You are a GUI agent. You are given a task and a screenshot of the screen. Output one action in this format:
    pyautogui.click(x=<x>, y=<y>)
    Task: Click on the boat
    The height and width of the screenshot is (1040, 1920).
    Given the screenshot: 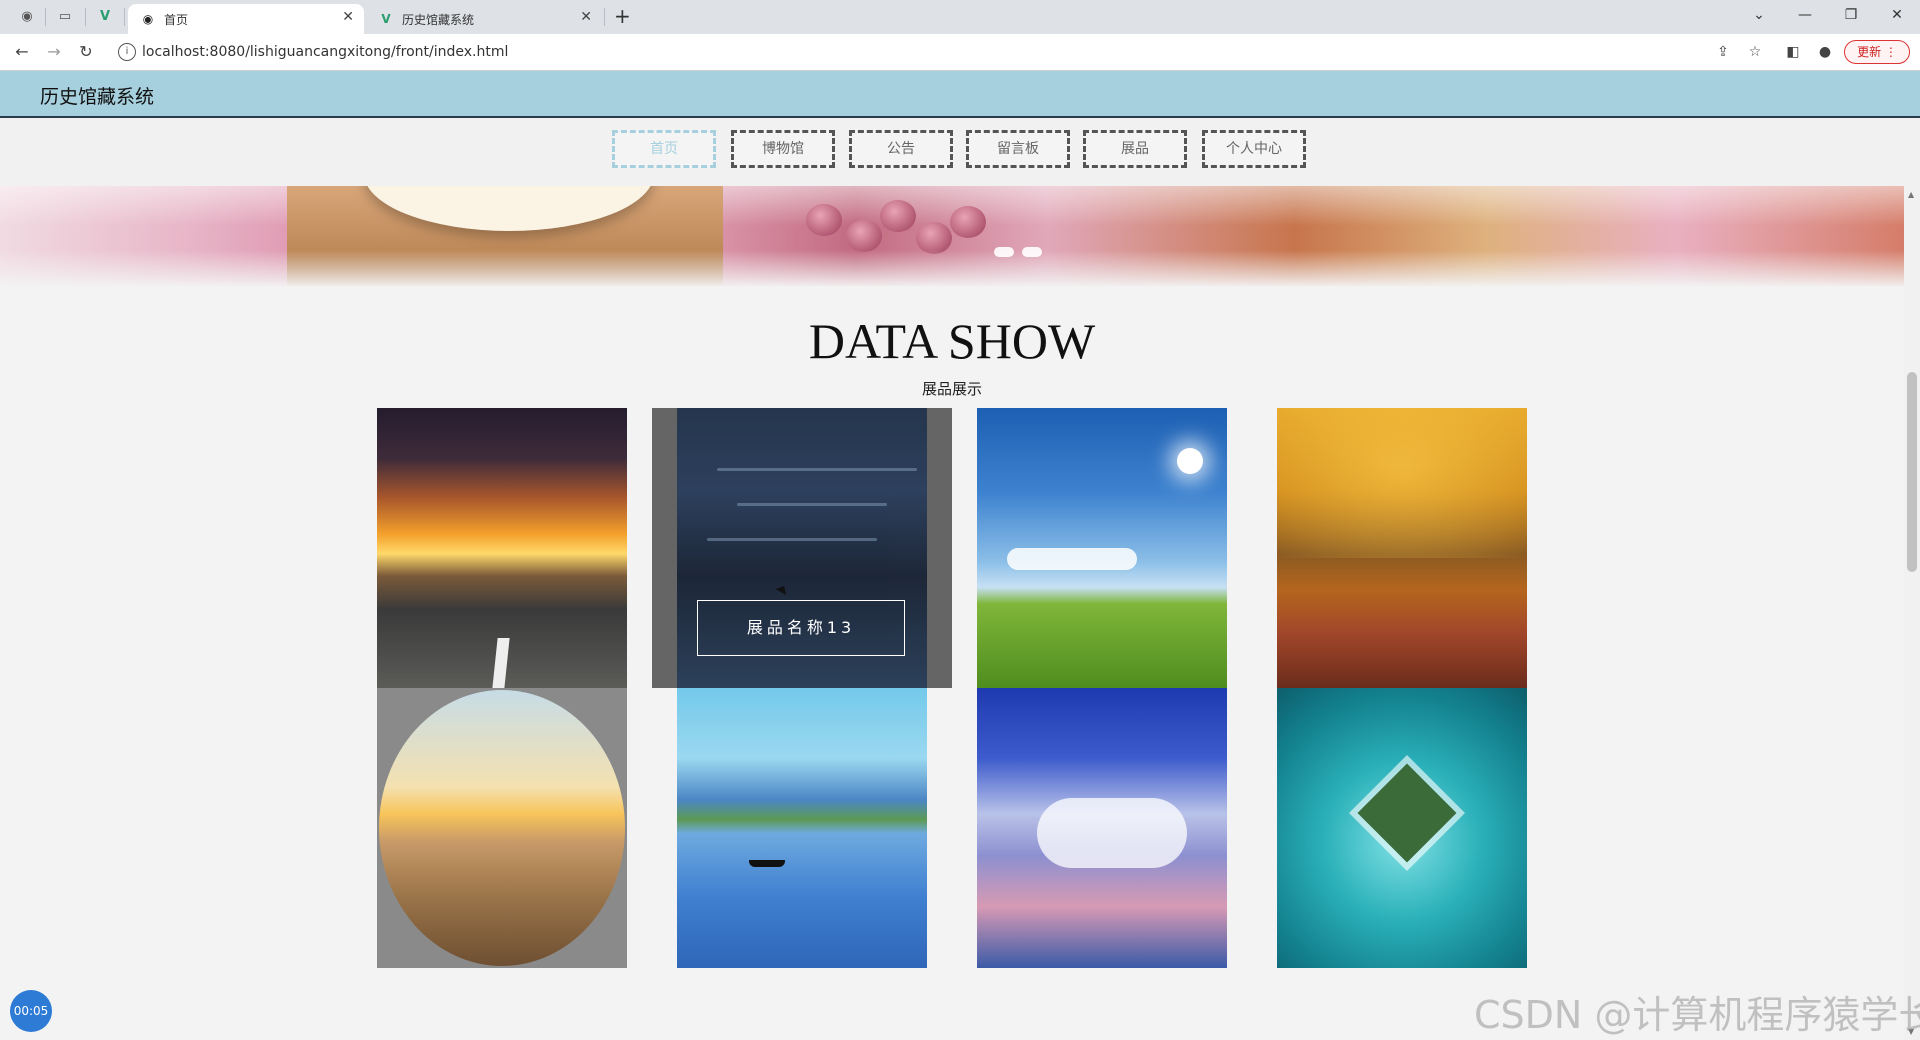 What is the action you would take?
    pyautogui.click(x=767, y=863)
    